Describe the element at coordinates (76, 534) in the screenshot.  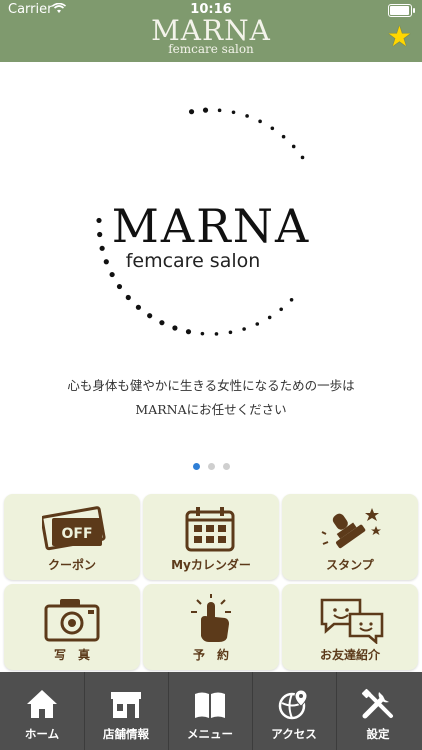
I see `svg-text: OFF` at that location.